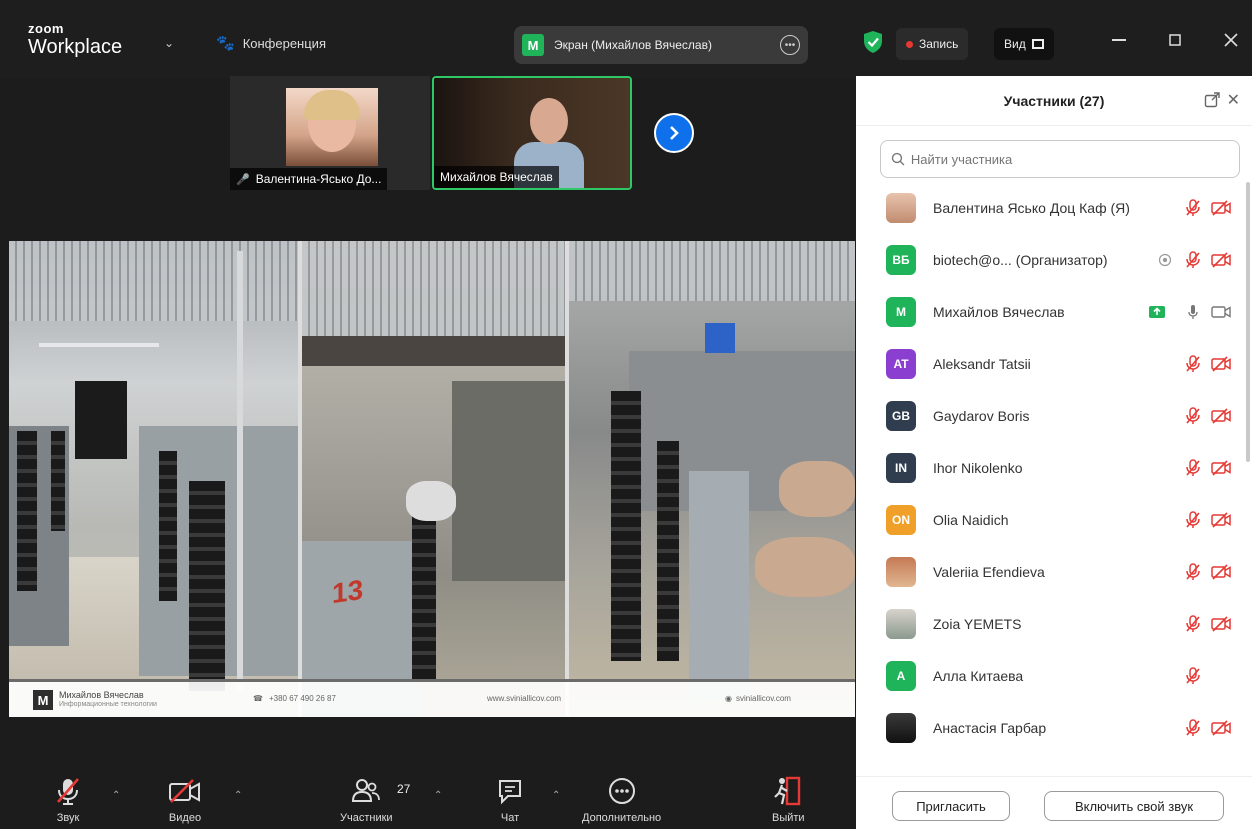 The height and width of the screenshot is (829, 1252). What do you see at coordinates (674, 133) in the screenshot?
I see `next-page-button` at bounding box center [674, 133].